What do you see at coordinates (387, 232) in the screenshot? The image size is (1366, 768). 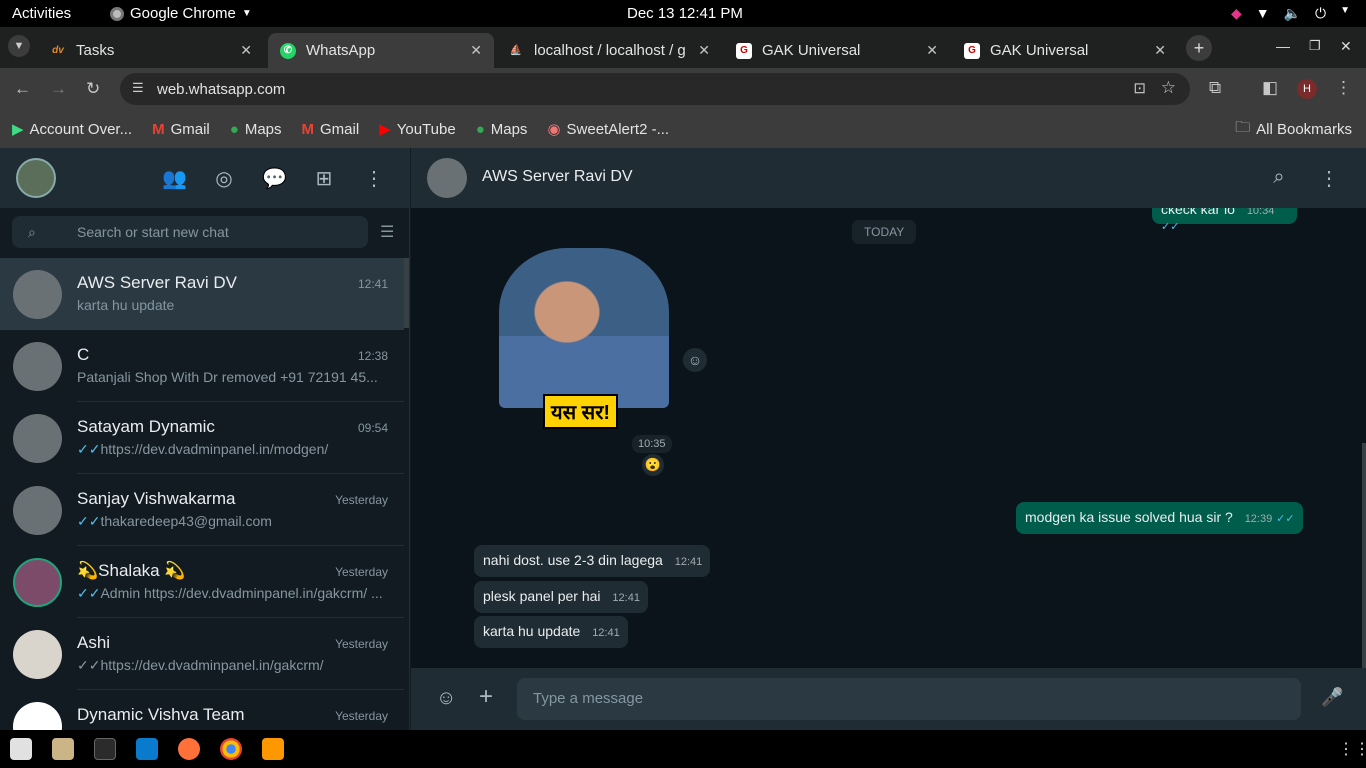 I see `filter-icon: ☰` at bounding box center [387, 232].